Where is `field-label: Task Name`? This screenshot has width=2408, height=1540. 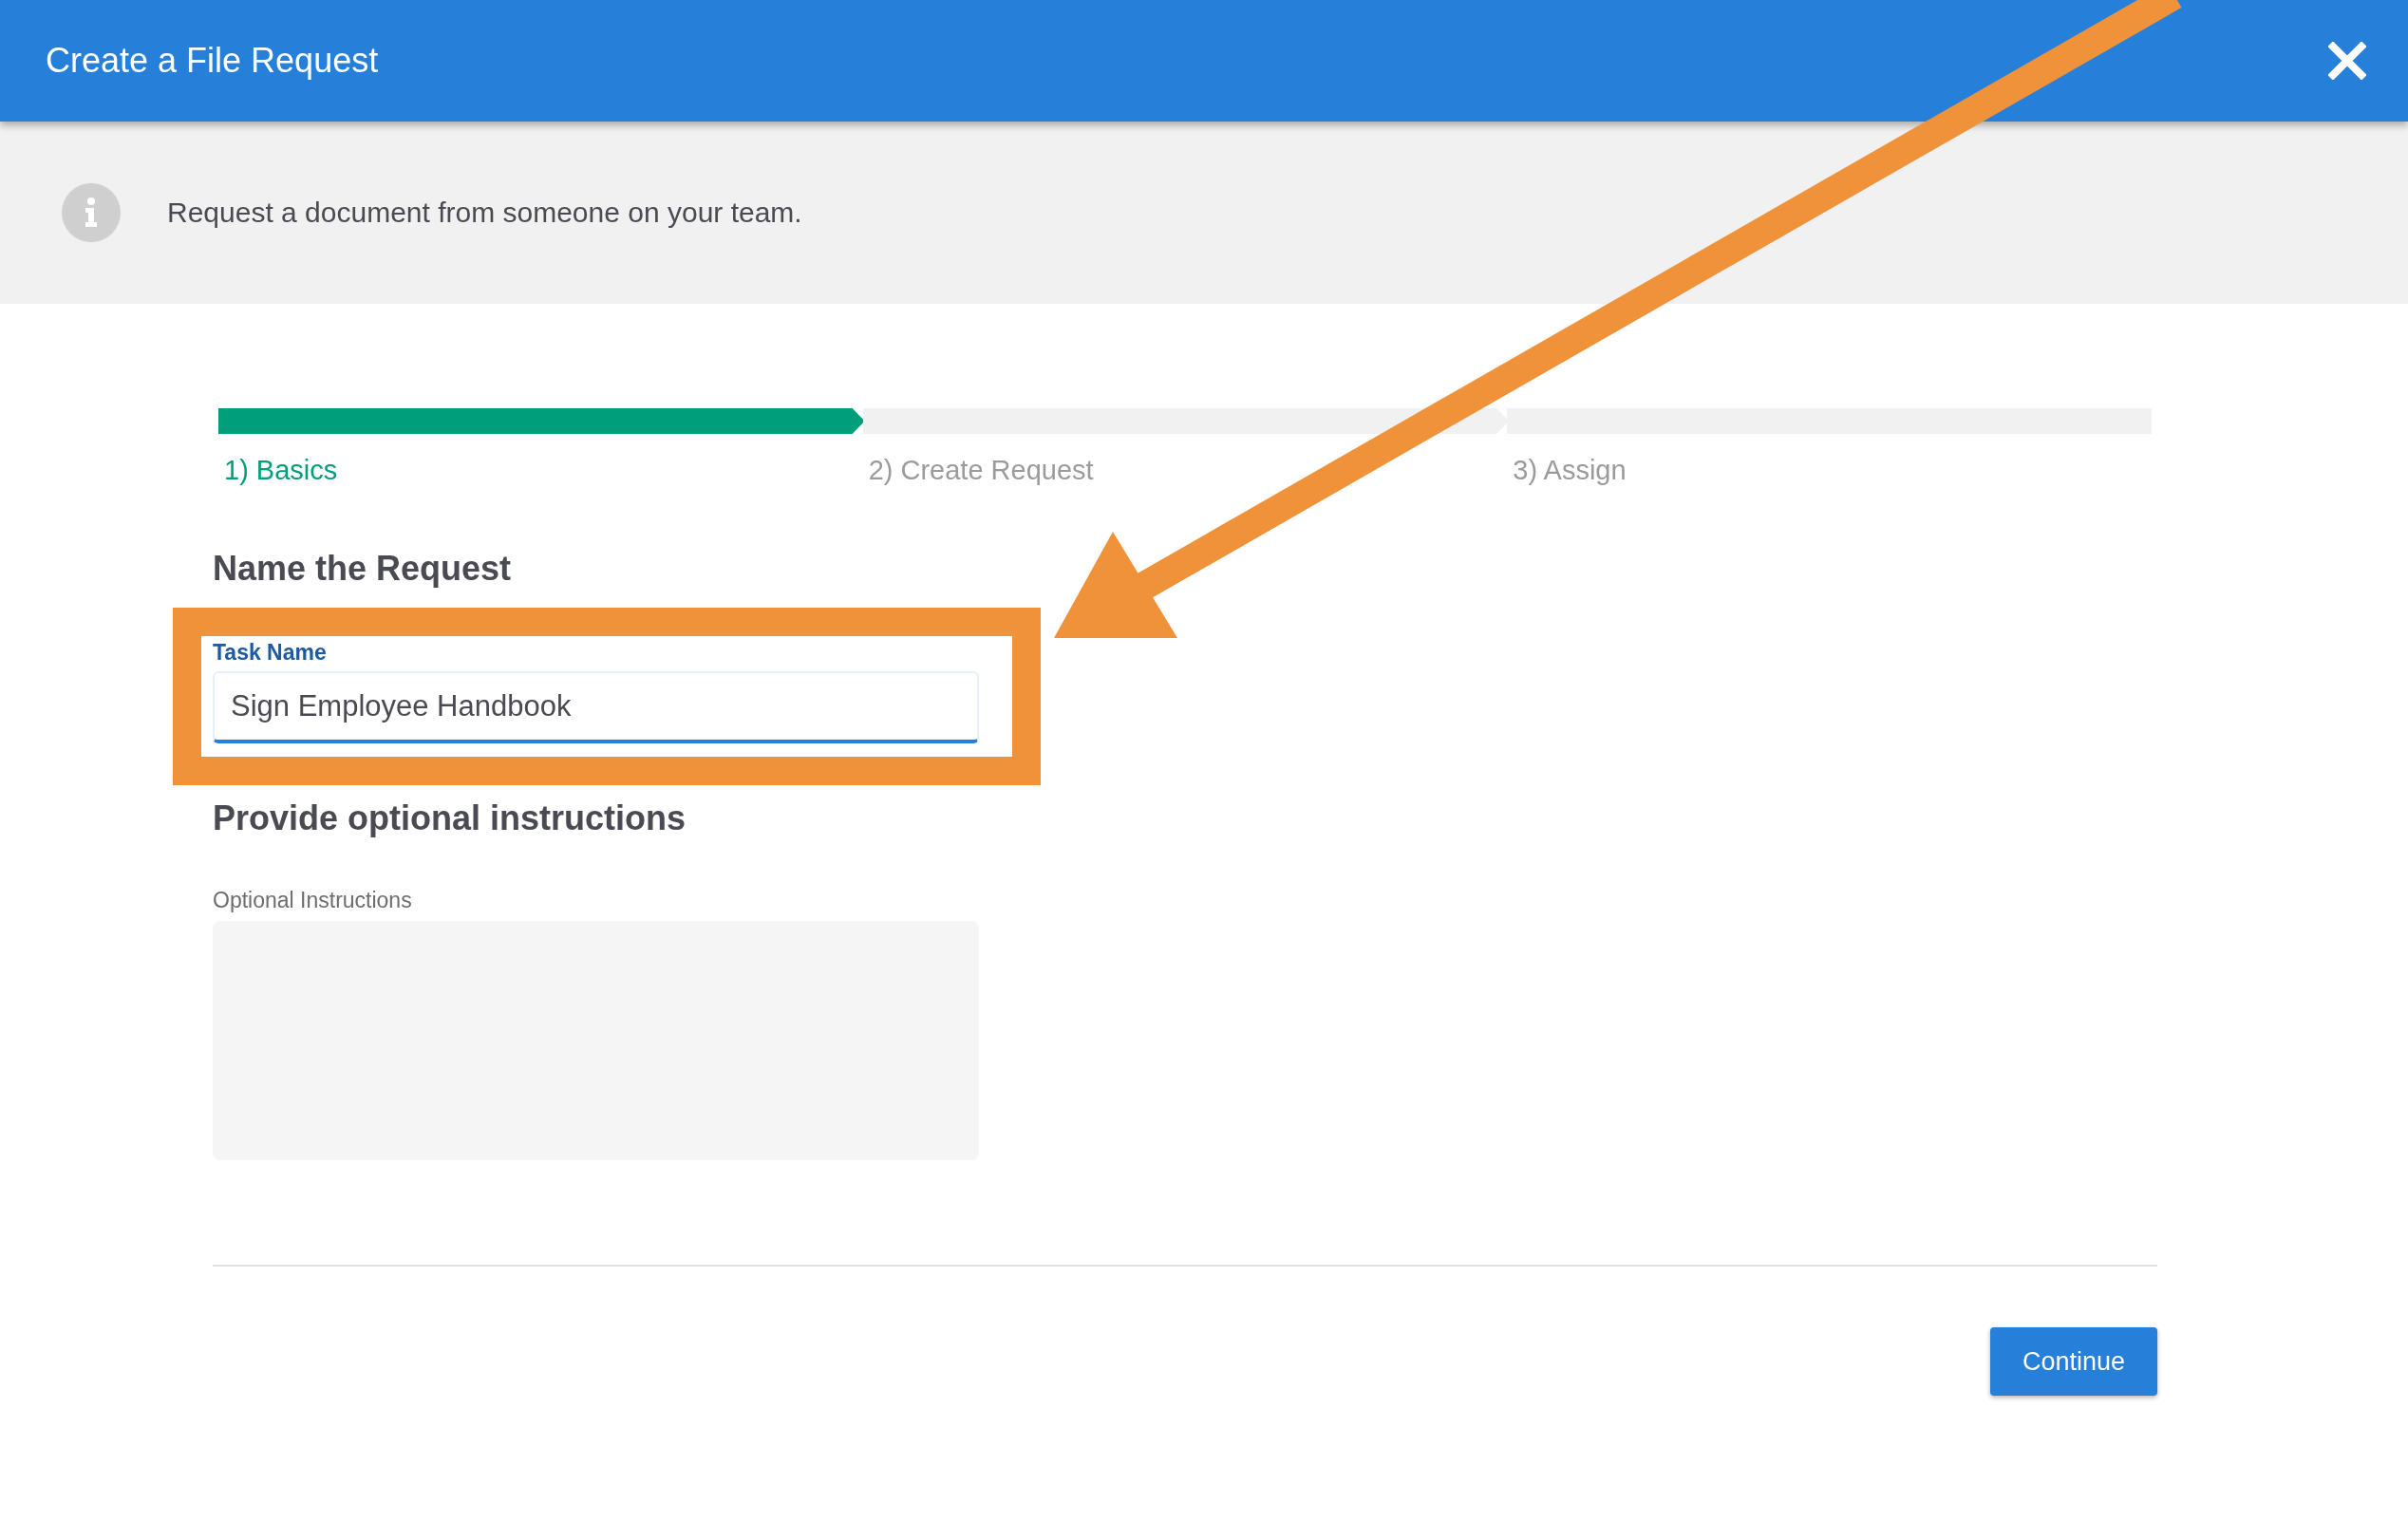 field-label: Task Name is located at coordinates (270, 653).